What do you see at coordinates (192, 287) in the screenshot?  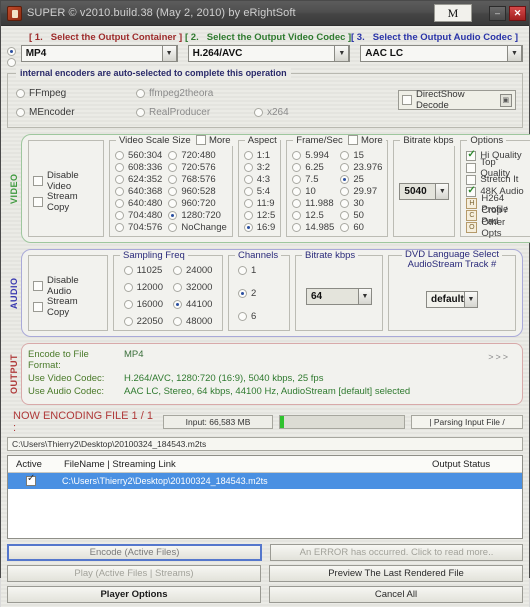 I see `sampling-option: 32000` at bounding box center [192, 287].